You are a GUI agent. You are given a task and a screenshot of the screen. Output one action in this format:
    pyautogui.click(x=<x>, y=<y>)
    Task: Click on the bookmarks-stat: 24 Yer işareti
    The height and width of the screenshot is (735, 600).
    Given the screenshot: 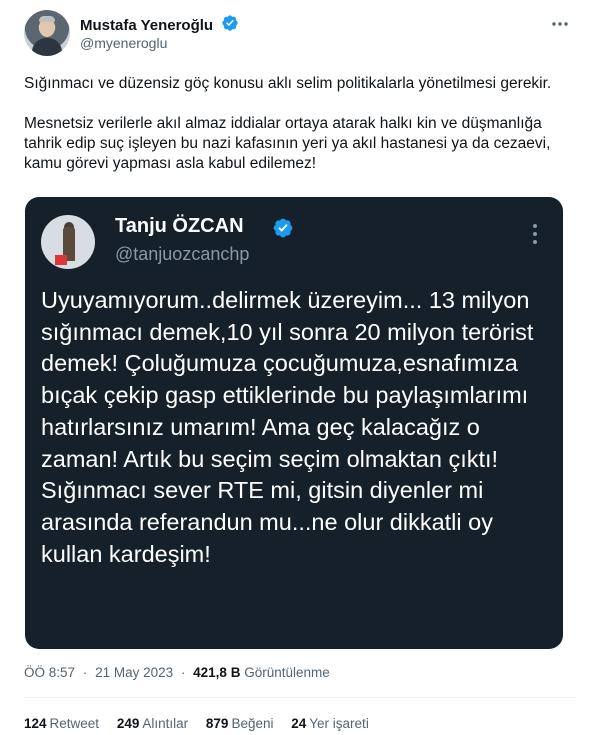 What is the action you would take?
    pyautogui.click(x=330, y=723)
    